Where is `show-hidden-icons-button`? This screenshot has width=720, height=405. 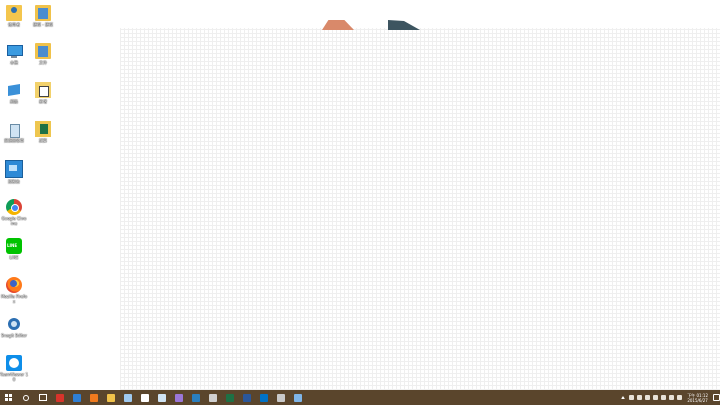 show-hidden-icons-button is located at coordinates (623, 397).